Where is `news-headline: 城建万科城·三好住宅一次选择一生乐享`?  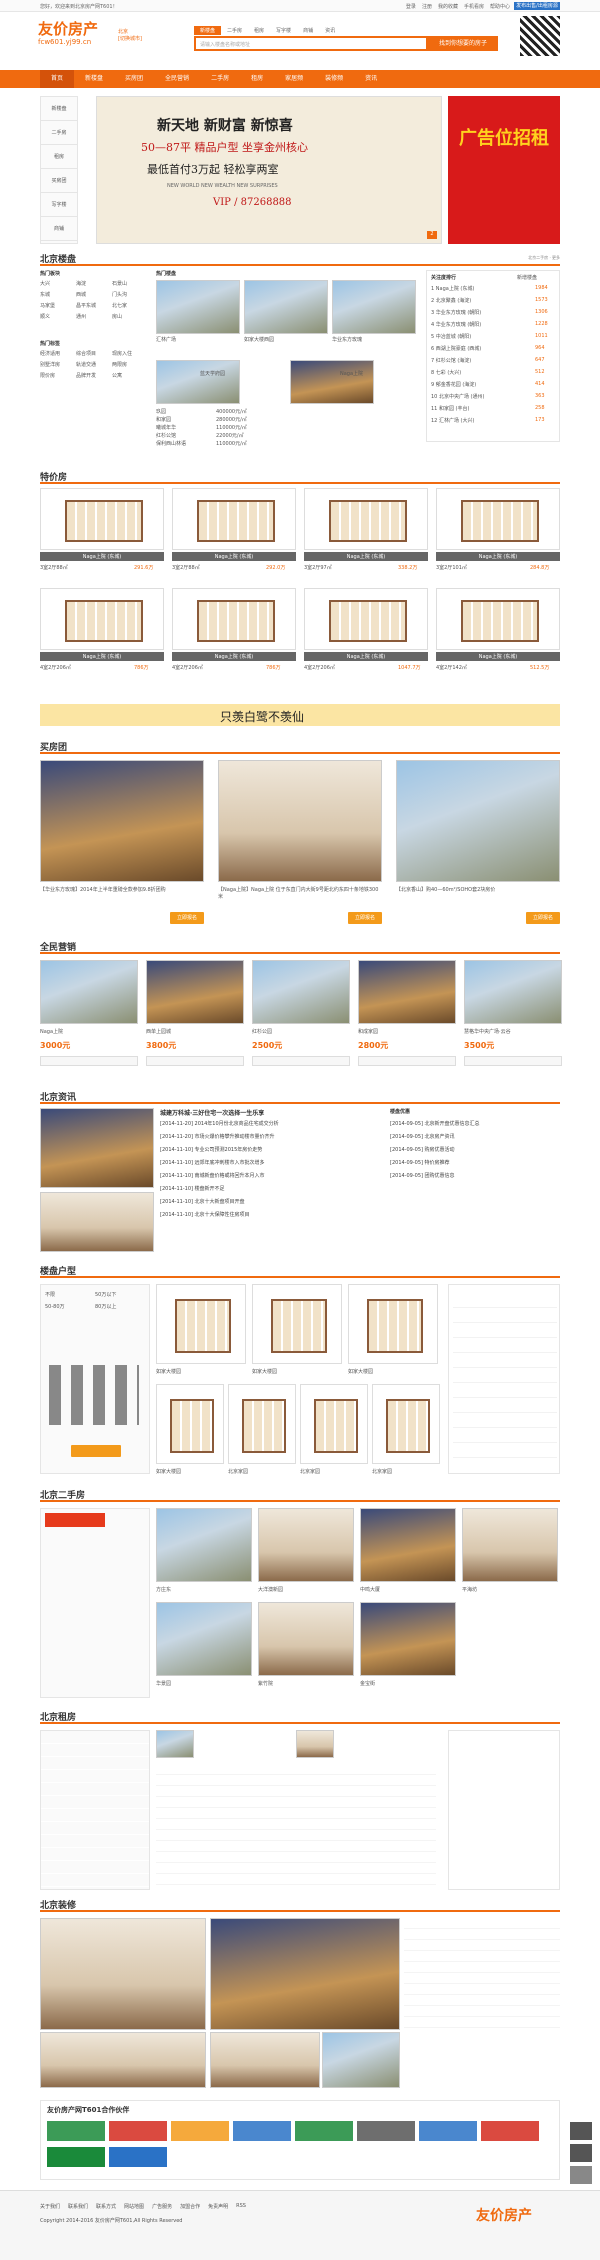
news-headline: 城建万科城·三好住宅一次选择一生乐享 is located at coordinates (212, 1112).